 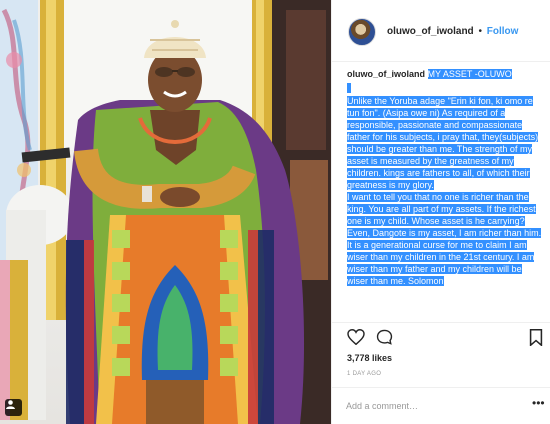 I want to click on post-header: oluwo_of_iwoland • Follow, so click(x=441, y=31).